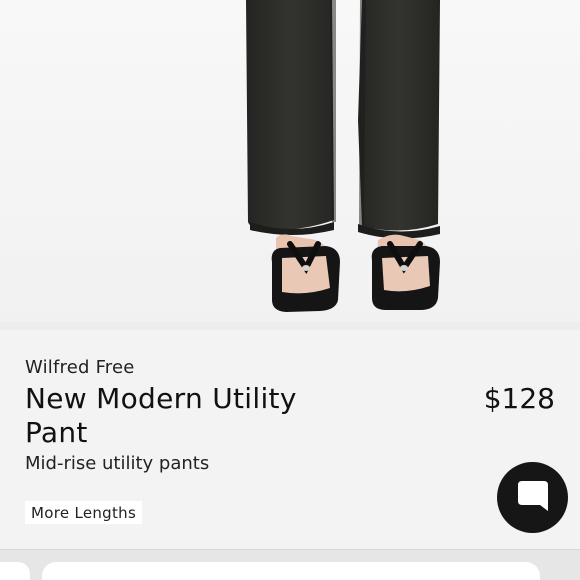  Describe the element at coordinates (80, 367) in the screenshot. I see `brand-name: Wilfred Free` at that location.